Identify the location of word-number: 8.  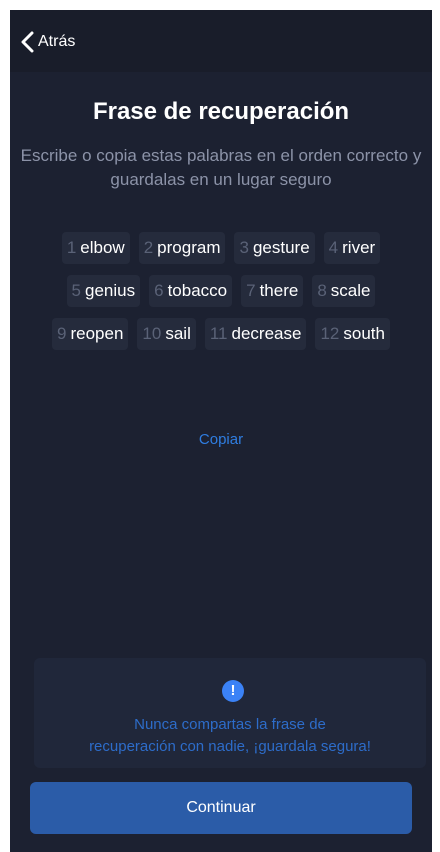
(322, 290).